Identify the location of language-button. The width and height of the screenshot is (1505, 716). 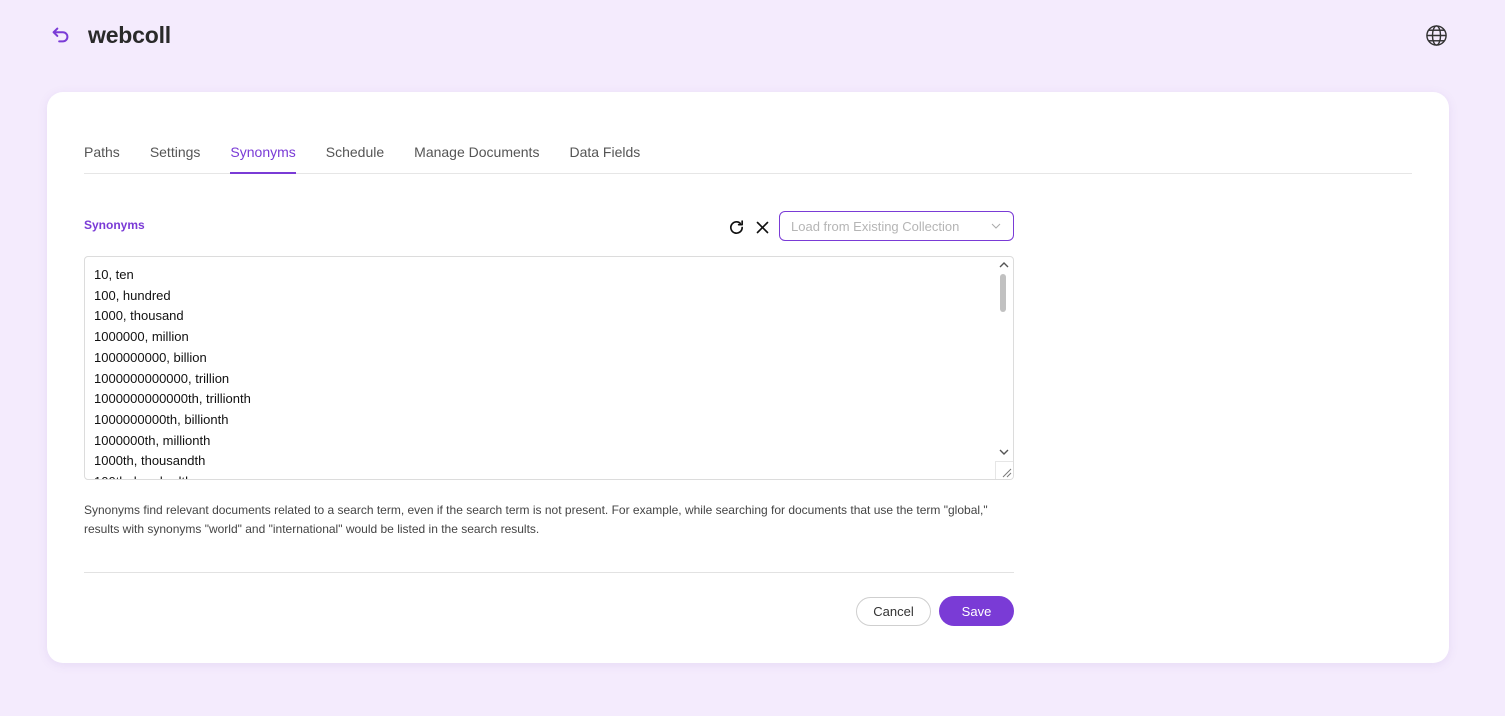
(1436, 35).